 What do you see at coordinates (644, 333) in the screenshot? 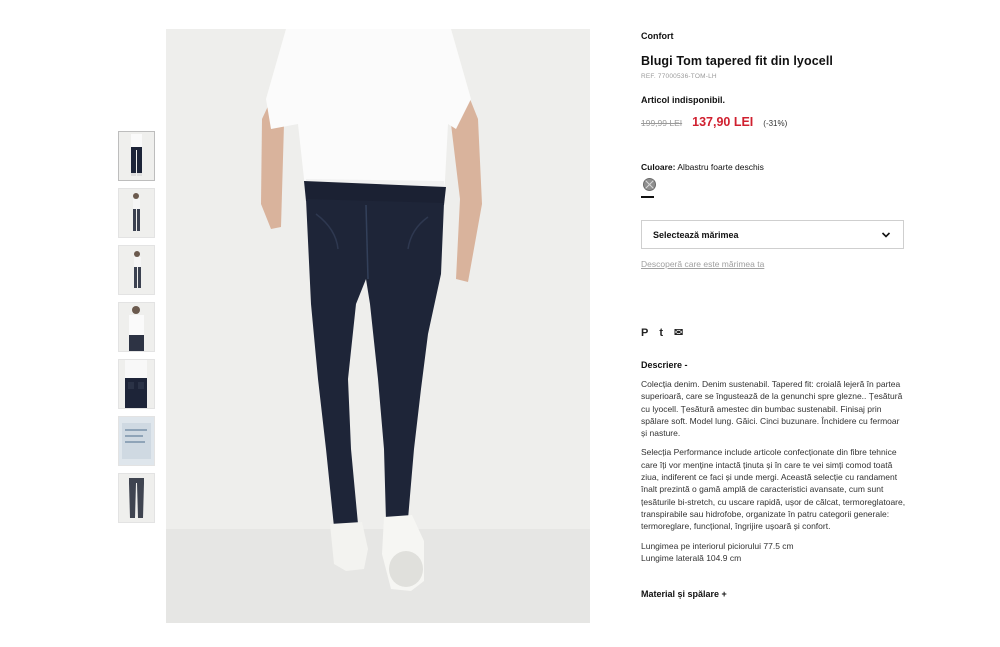
I see `pinterest-icon: P` at bounding box center [644, 333].